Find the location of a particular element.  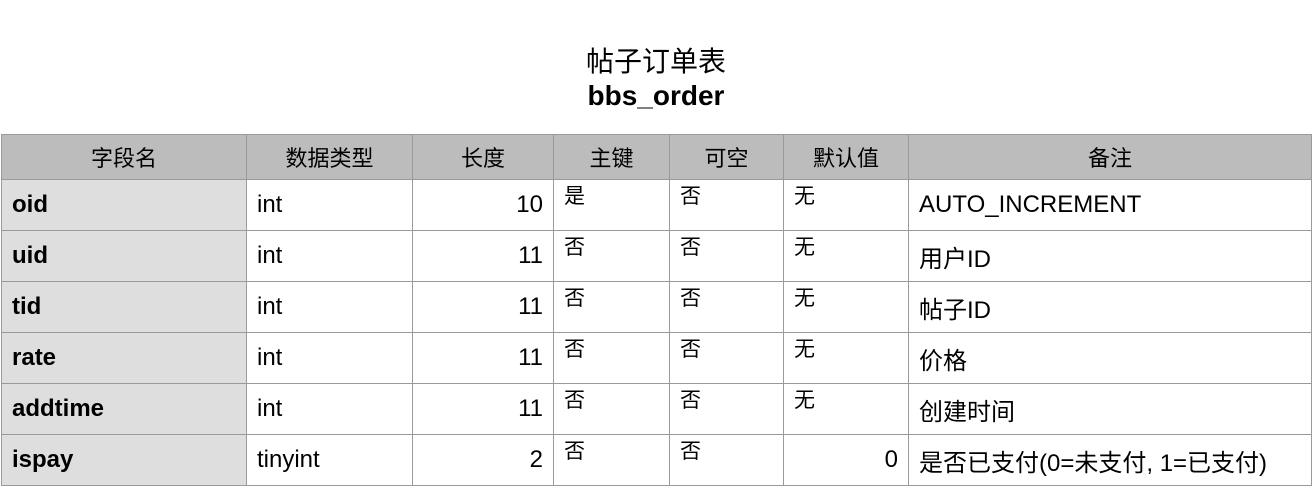

cell-field-name: tid is located at coordinates (124, 307).